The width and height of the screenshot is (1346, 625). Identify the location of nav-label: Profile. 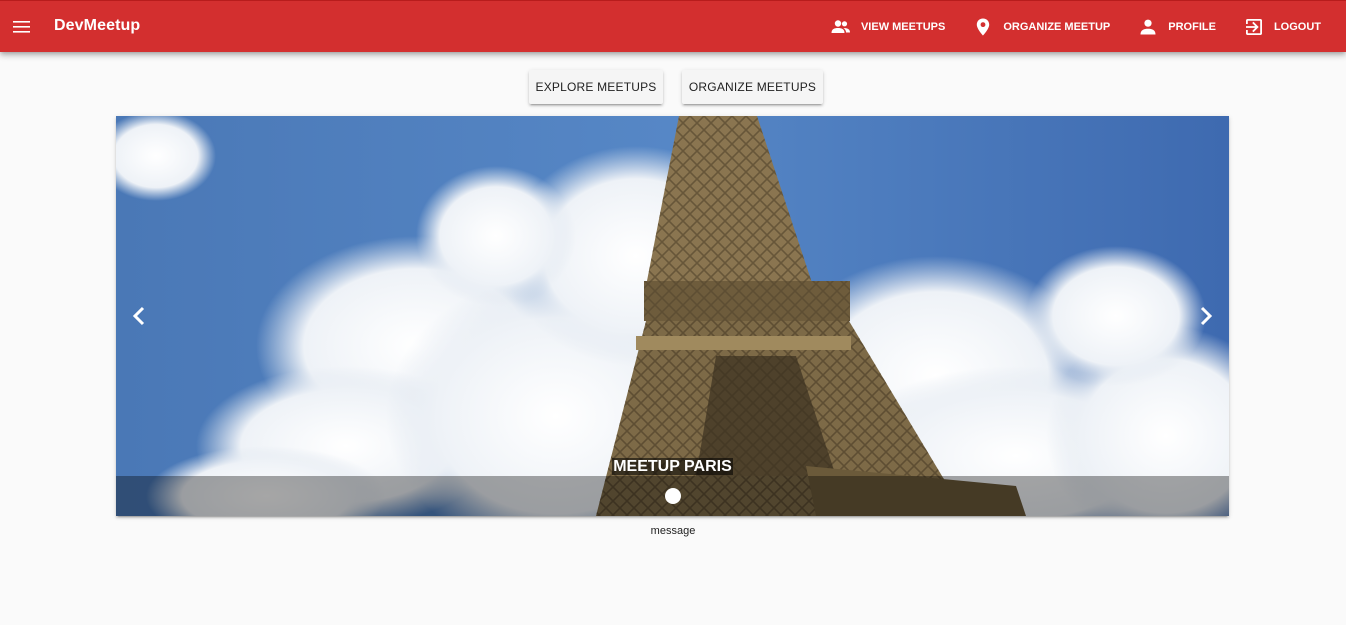
(1192, 27).